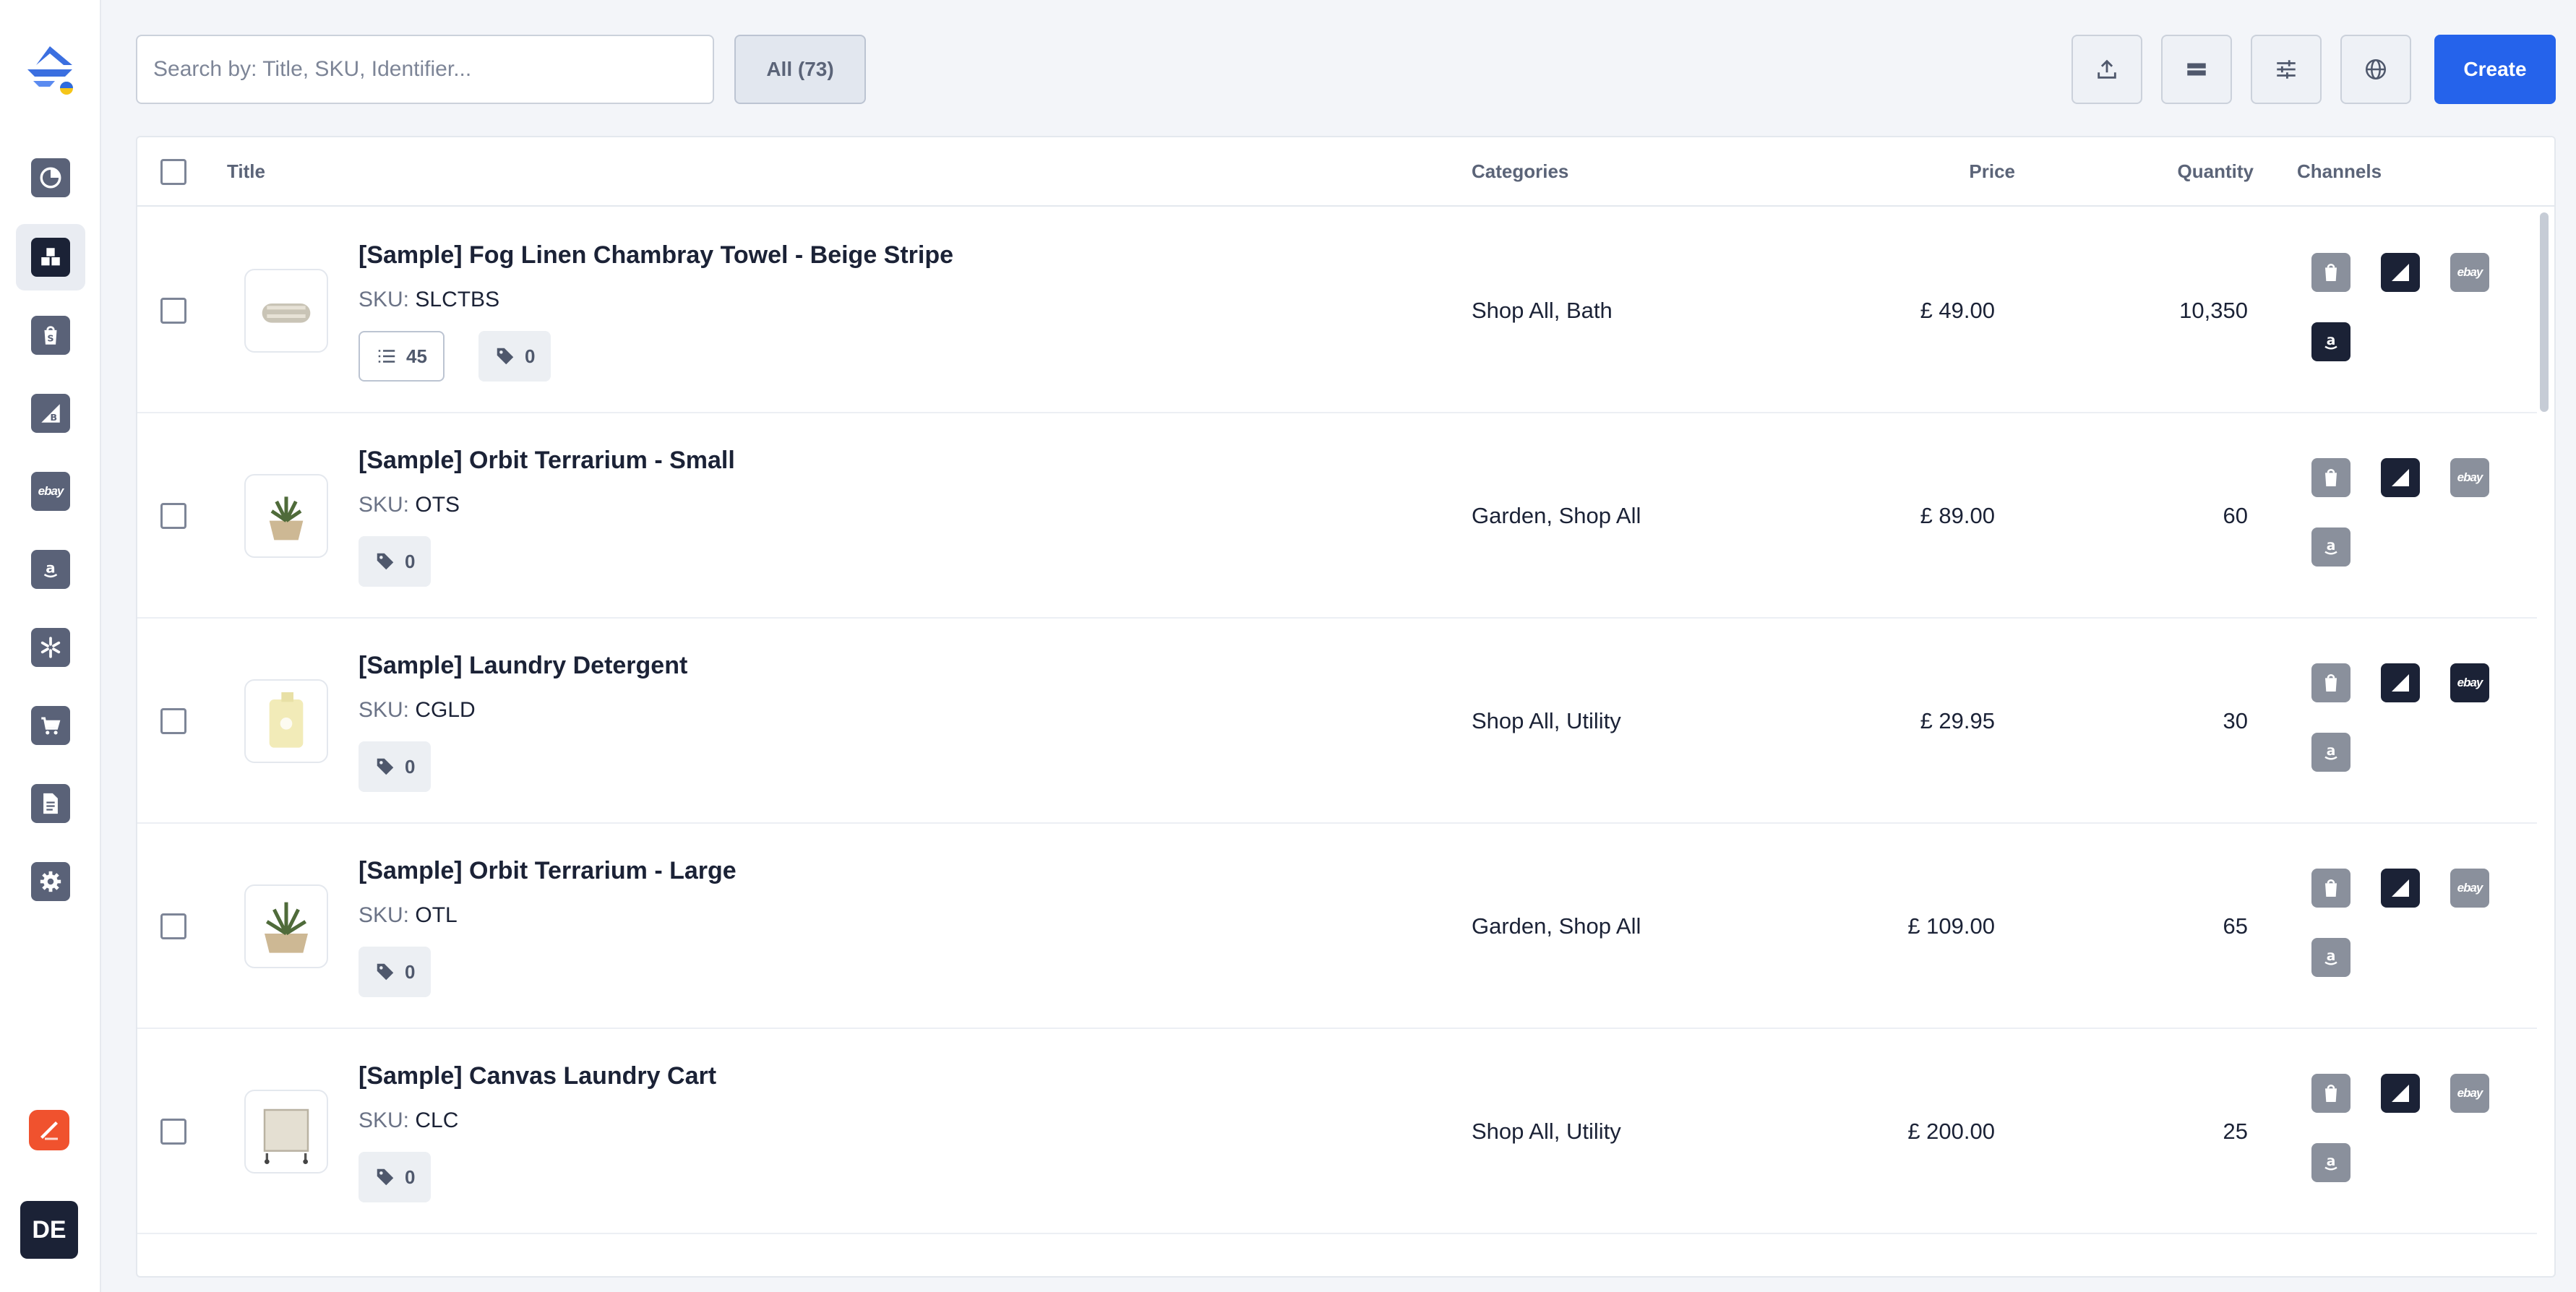 The image size is (2576, 1292). What do you see at coordinates (2339, 171) in the screenshot?
I see `column-header-channels: Channels` at bounding box center [2339, 171].